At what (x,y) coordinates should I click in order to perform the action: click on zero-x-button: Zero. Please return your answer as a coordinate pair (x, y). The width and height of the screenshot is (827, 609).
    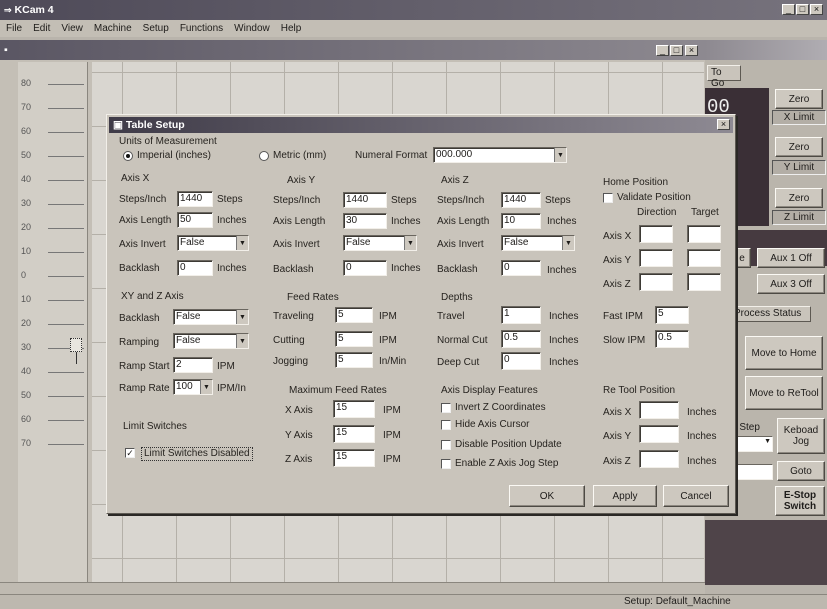
    Looking at the image, I should click on (799, 99).